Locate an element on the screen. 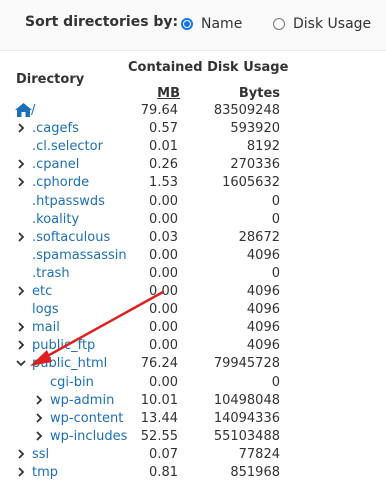 This screenshot has height=486, width=386. mb-column-header: MB is located at coordinates (162, 93).